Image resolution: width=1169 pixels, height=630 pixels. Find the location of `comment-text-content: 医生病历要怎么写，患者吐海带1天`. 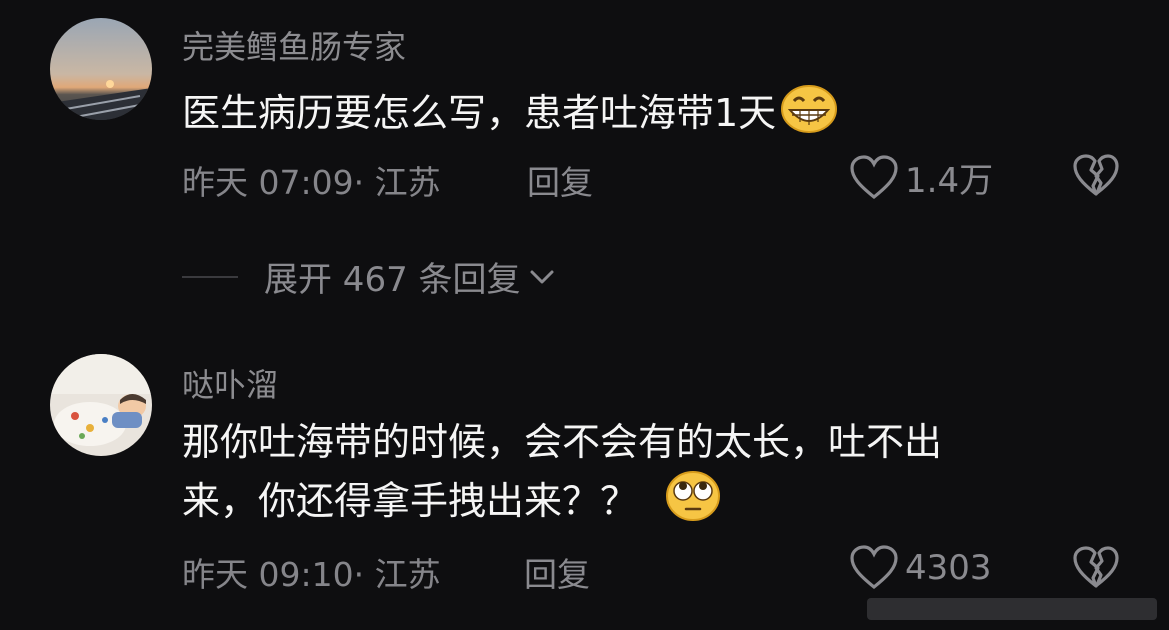

comment-text-content: 医生病历要怎么写，患者吐海带1天 is located at coordinates (479, 113).